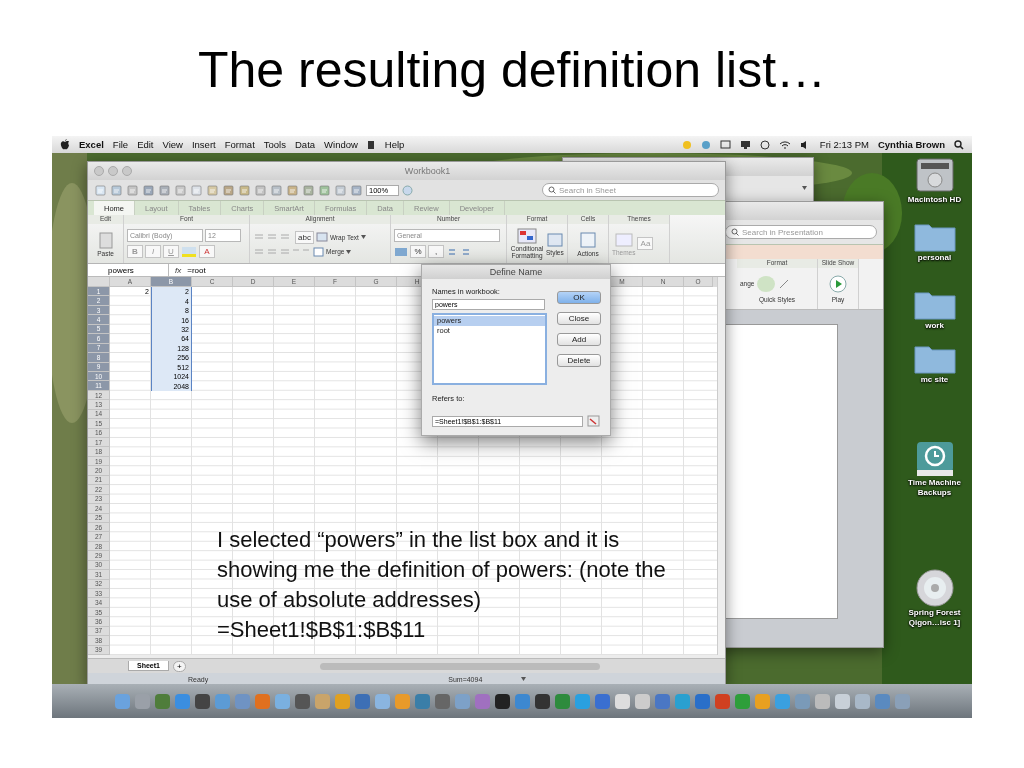 This screenshot has width=1024, height=768. What do you see at coordinates (801, 232) in the screenshot?
I see `search-field: Search in Presentation` at bounding box center [801, 232].